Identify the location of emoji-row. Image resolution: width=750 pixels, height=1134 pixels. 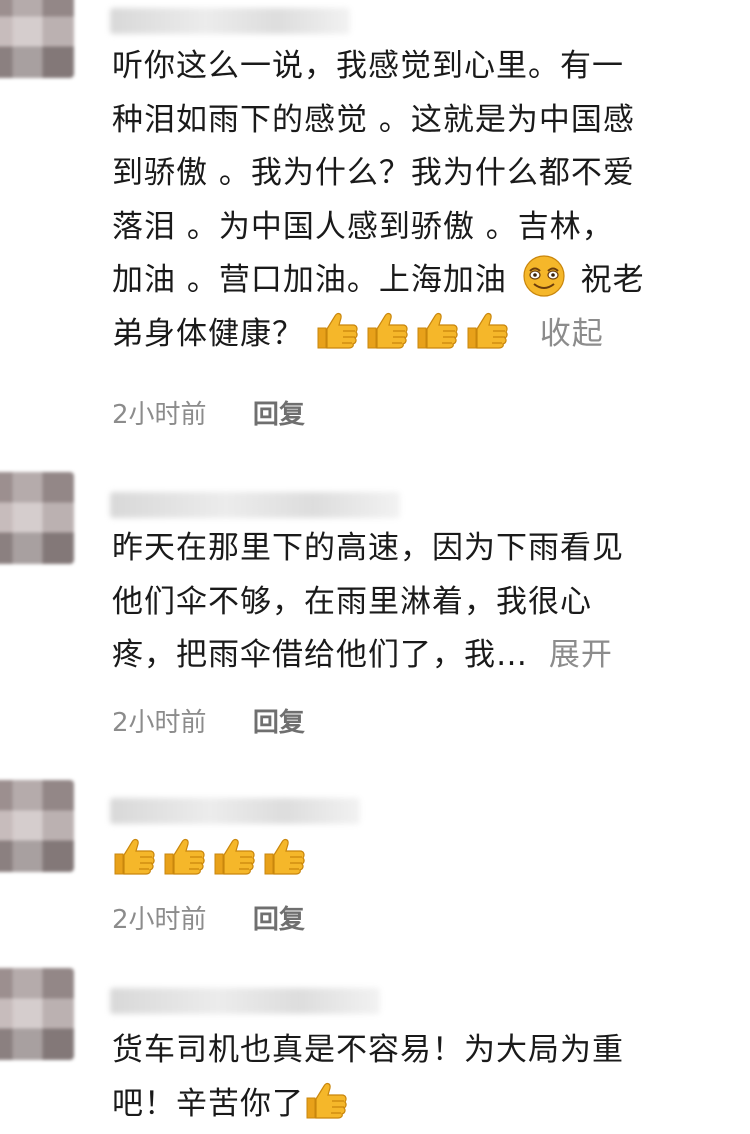
(212, 856).